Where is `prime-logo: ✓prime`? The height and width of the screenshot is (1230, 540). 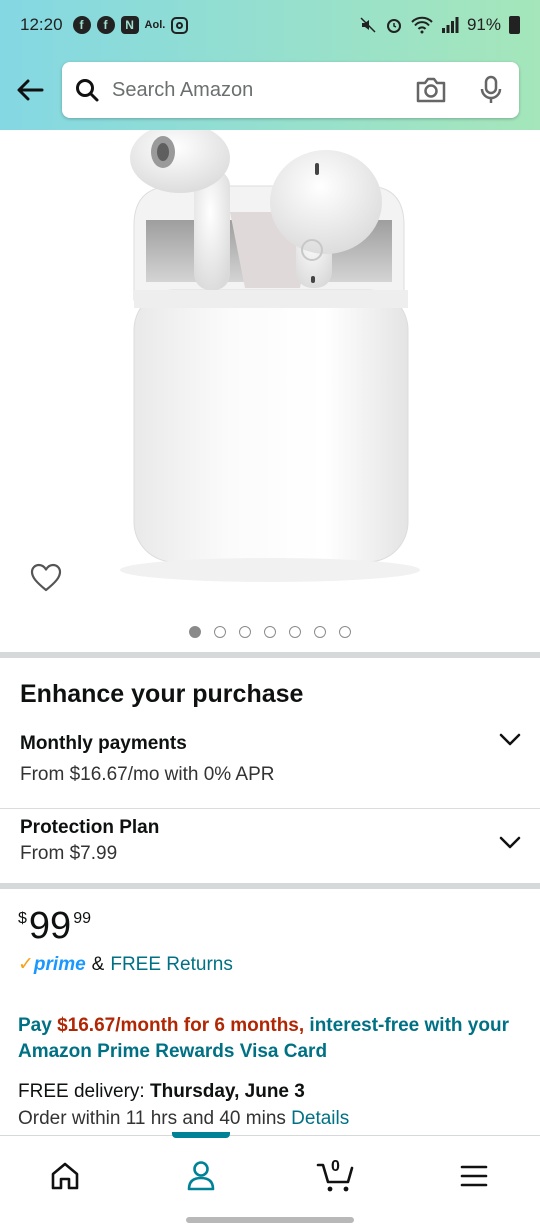
prime-logo: ✓prime is located at coordinates (52, 964).